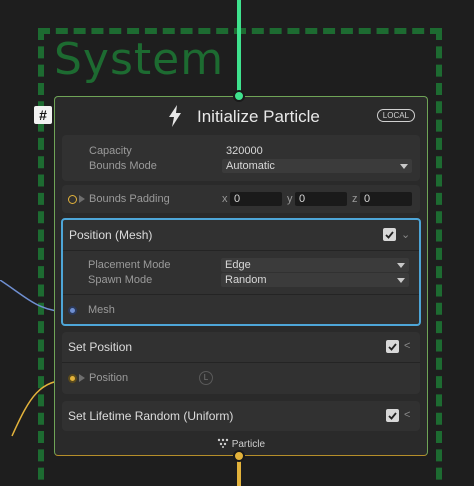 Image resolution: width=474 pixels, height=486 pixels. What do you see at coordinates (72, 310) in the screenshot?
I see `mesh-port` at bounding box center [72, 310].